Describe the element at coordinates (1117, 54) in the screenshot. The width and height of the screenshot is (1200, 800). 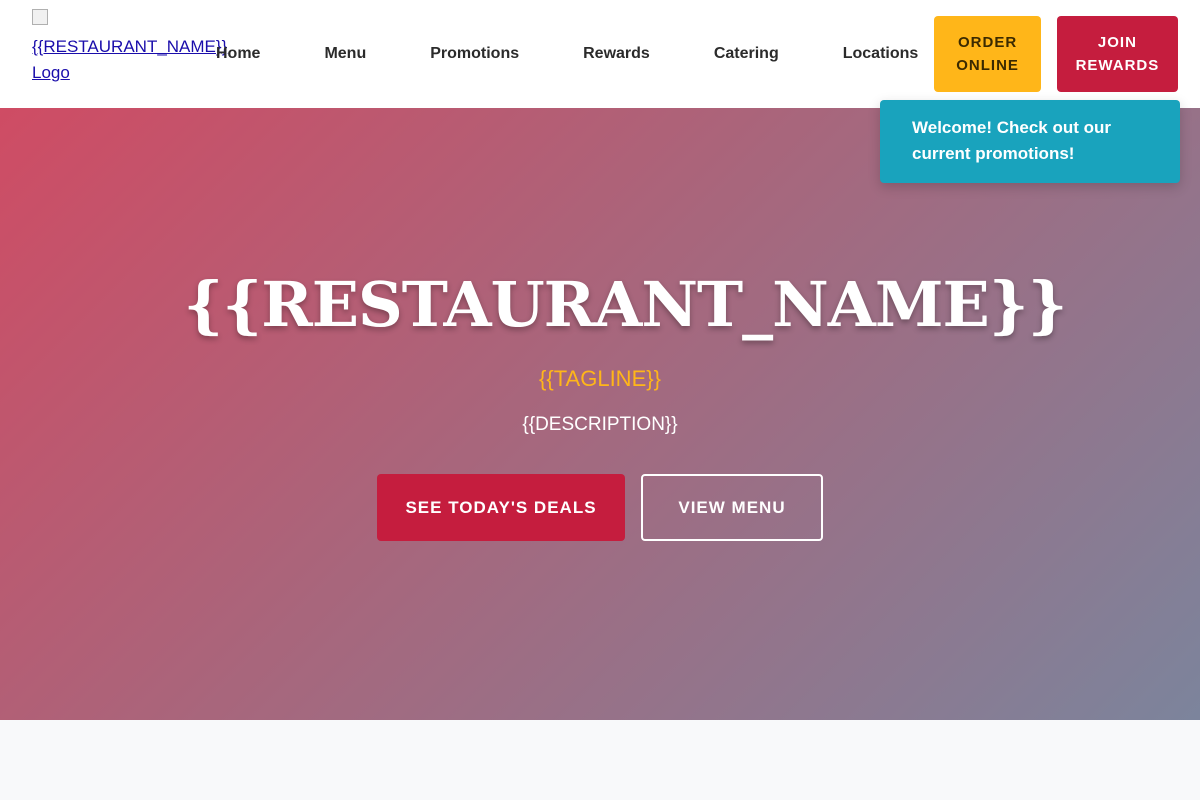
I see `join-rewards-button: JOIN REWARDS` at that location.